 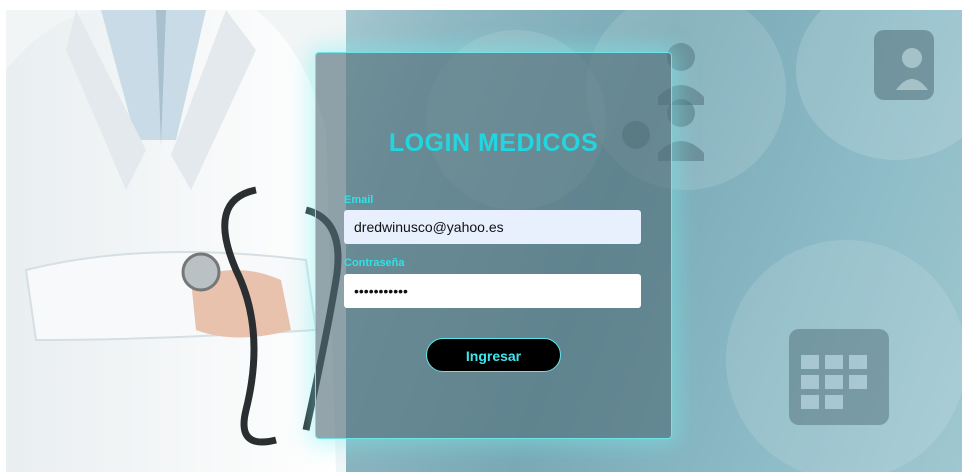 What do you see at coordinates (374, 263) in the screenshot?
I see `password-label: Contraseña` at bounding box center [374, 263].